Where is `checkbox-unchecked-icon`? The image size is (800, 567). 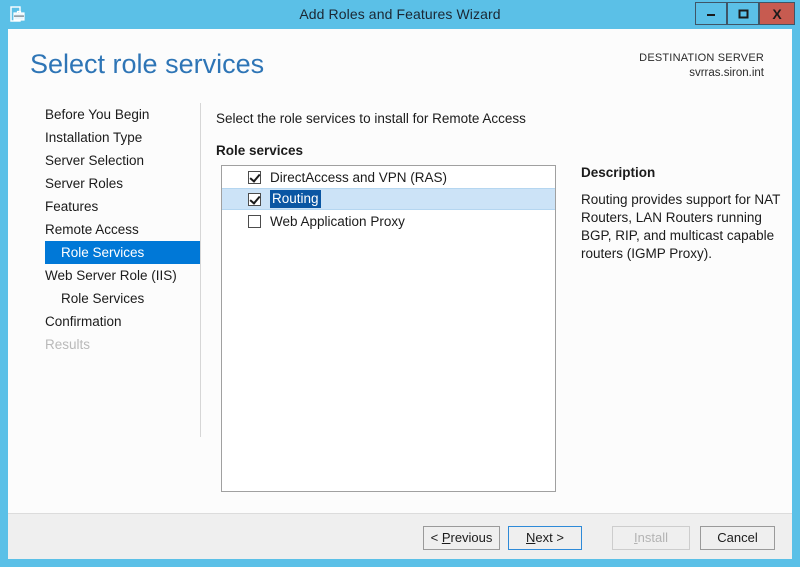 checkbox-unchecked-icon is located at coordinates (254, 221).